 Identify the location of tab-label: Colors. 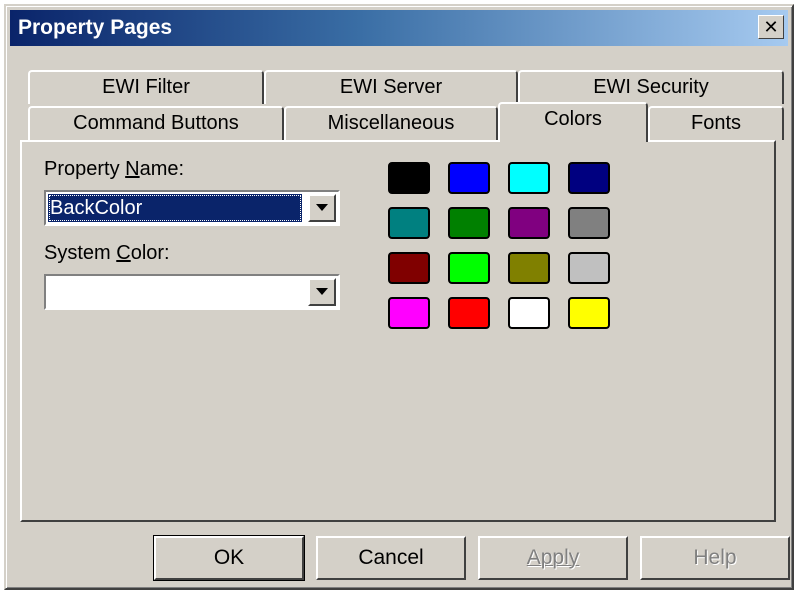
(573, 119).